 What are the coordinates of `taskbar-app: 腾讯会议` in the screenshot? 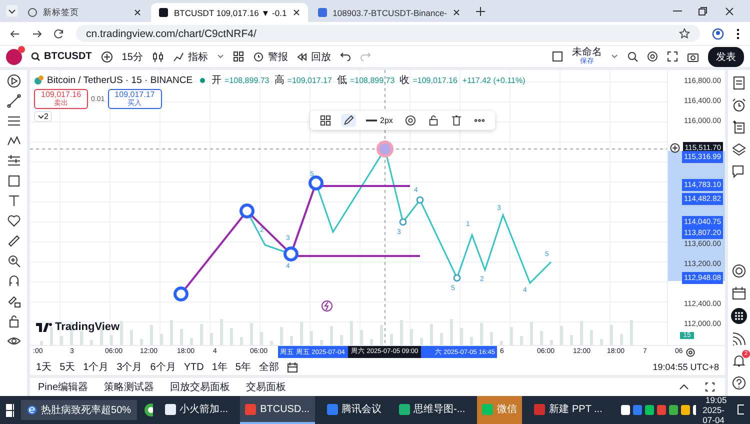 It's located at (354, 410).